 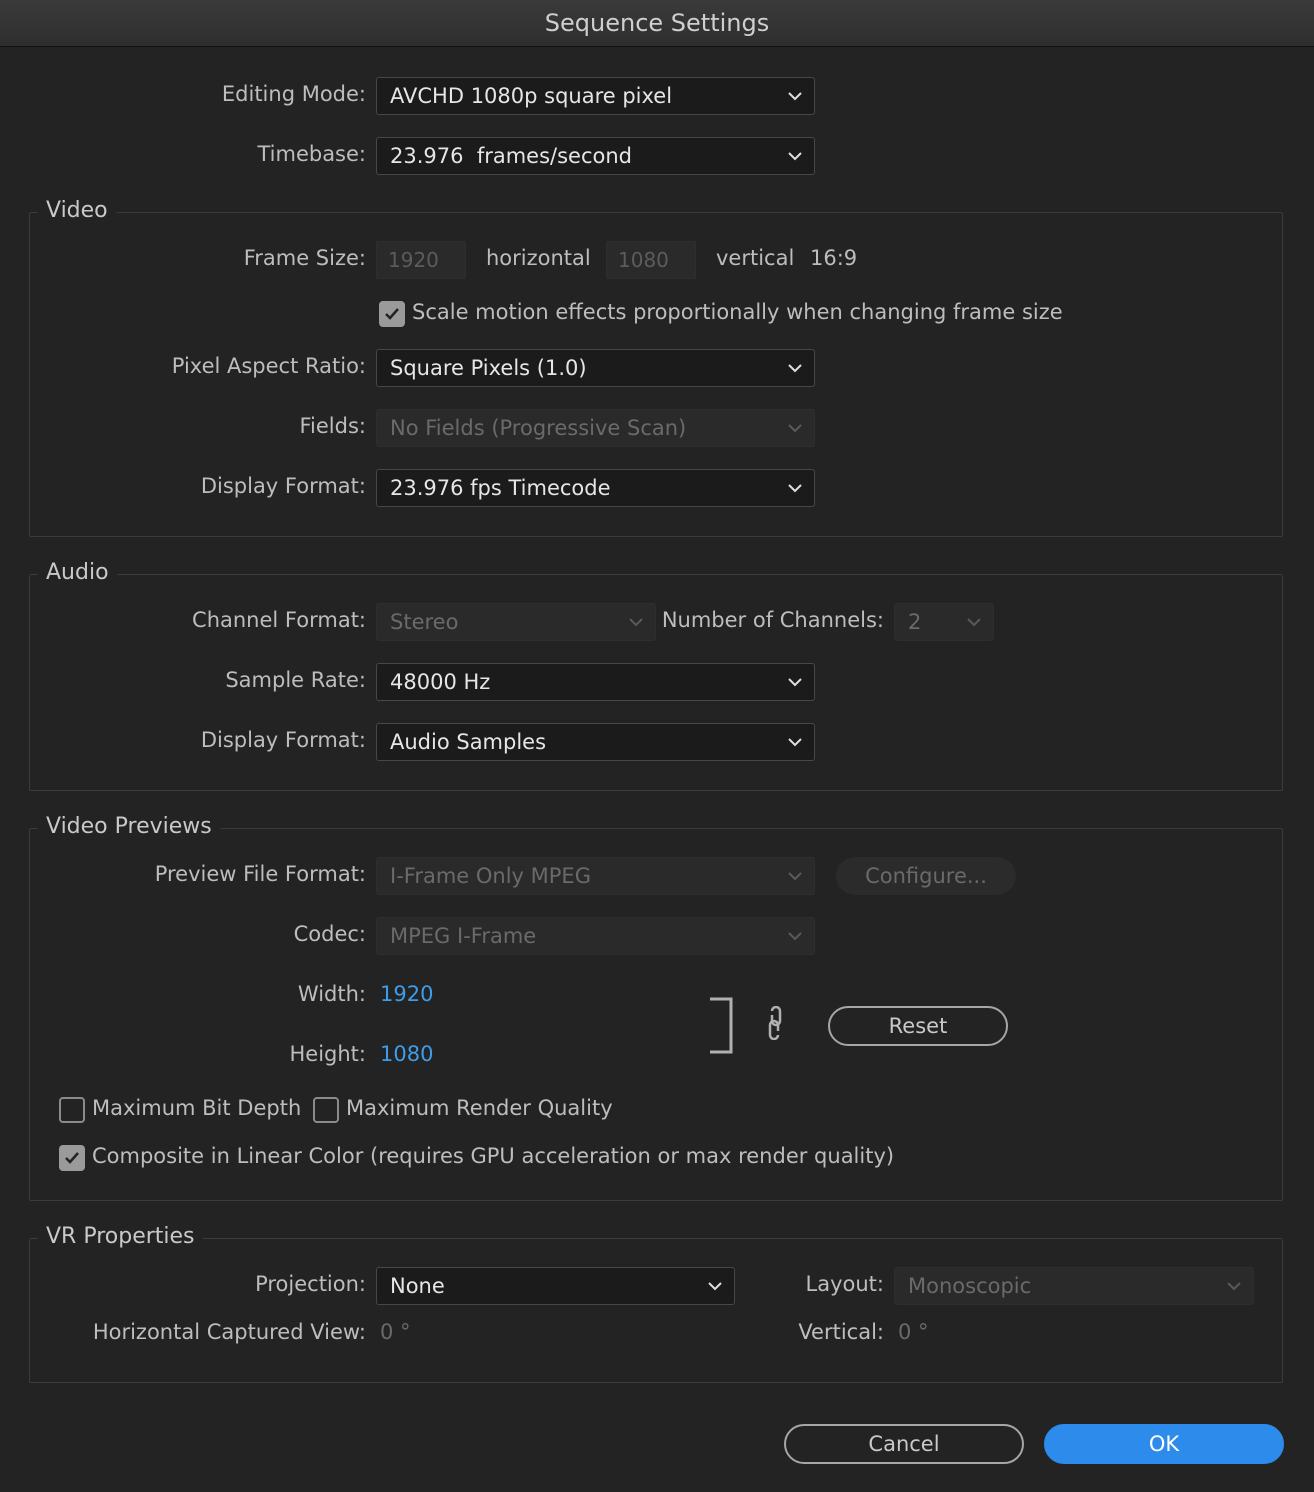 I want to click on reset-button: Reset, so click(x=918, y=1026).